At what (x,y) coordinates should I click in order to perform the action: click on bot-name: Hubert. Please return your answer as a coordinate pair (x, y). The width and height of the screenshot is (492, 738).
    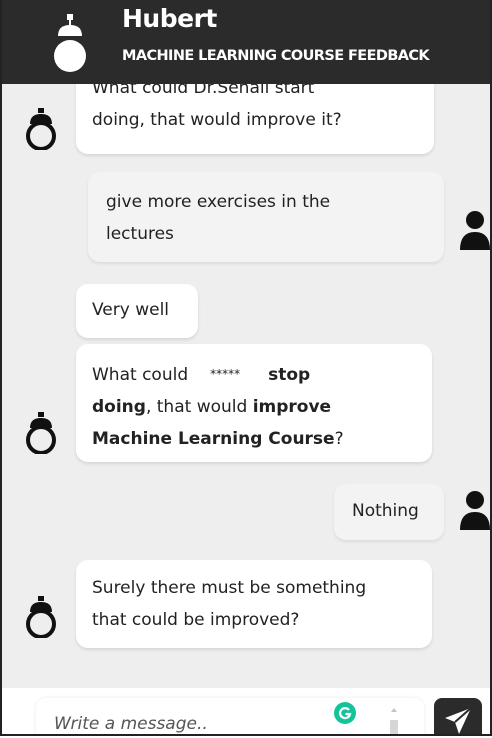
    Looking at the image, I should click on (169, 18).